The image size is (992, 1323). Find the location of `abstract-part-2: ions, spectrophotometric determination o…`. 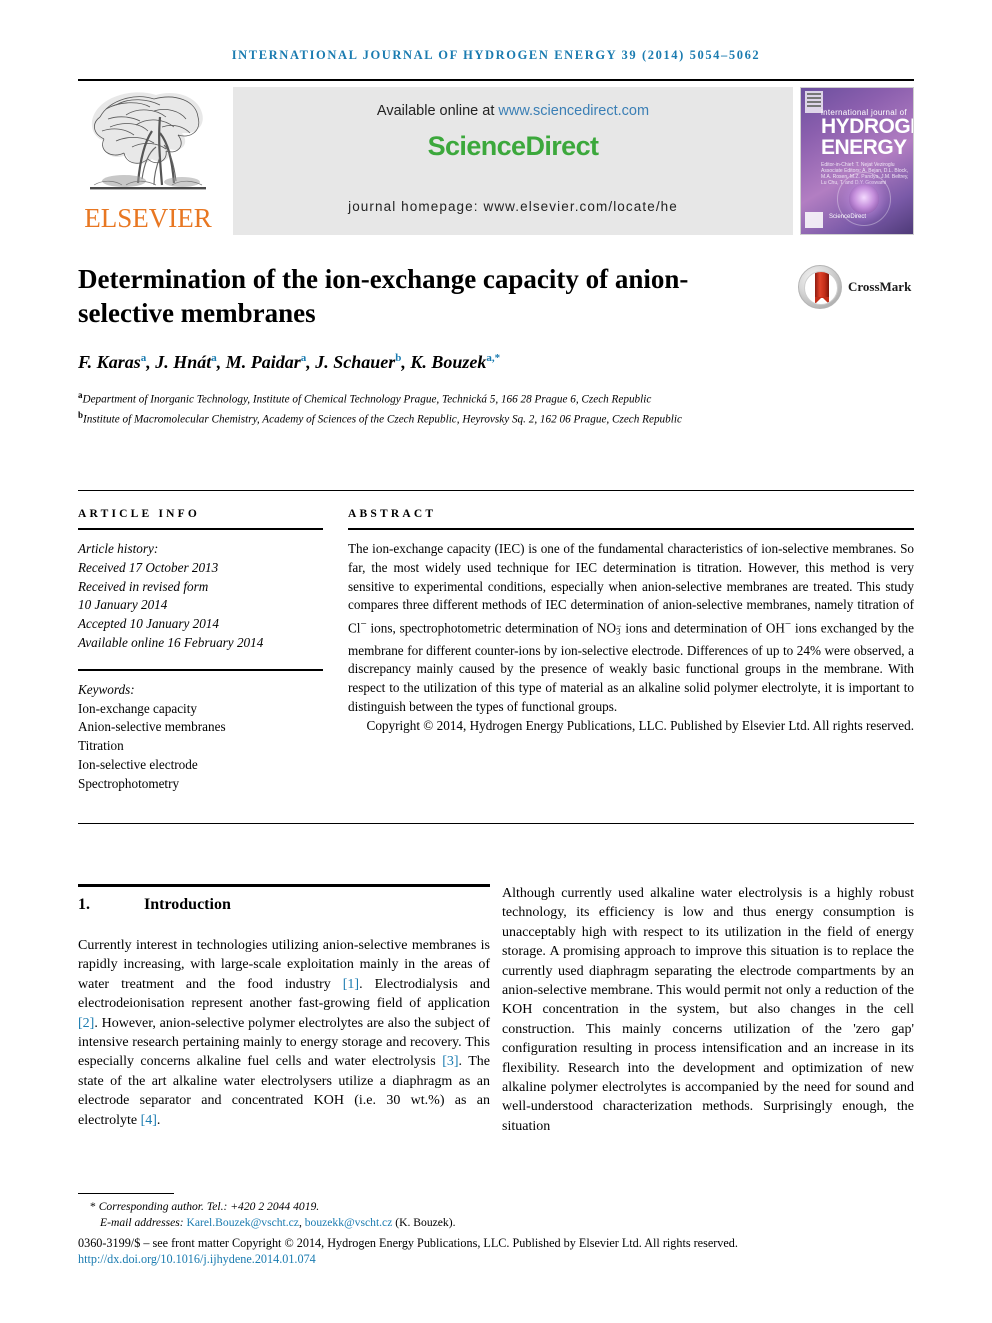

abstract-part-2: ions, spectrophotometric determination o… is located at coordinates (491, 628).